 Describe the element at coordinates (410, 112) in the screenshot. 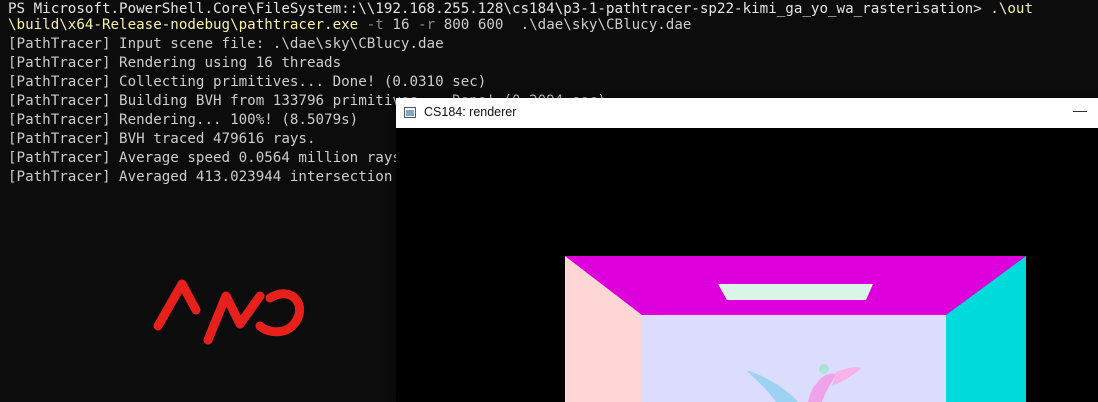

I see `app-window-icon` at that location.